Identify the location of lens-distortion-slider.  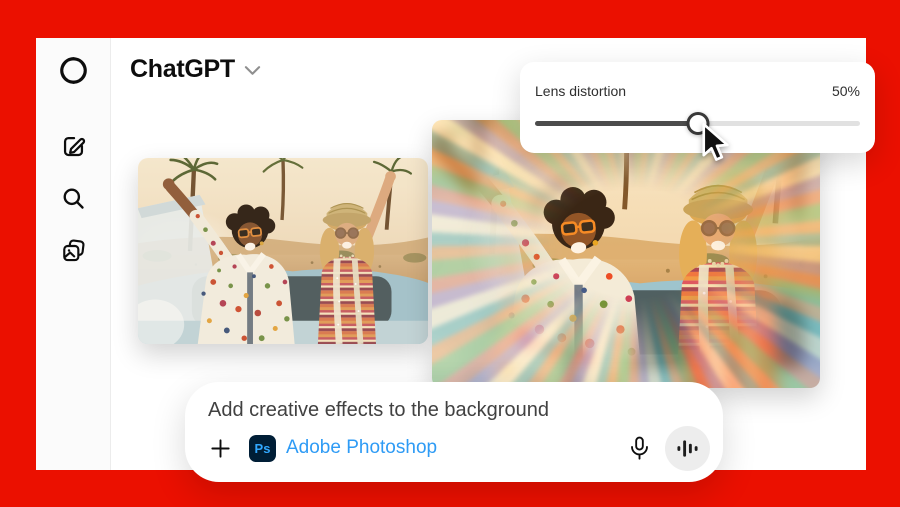
(697, 124).